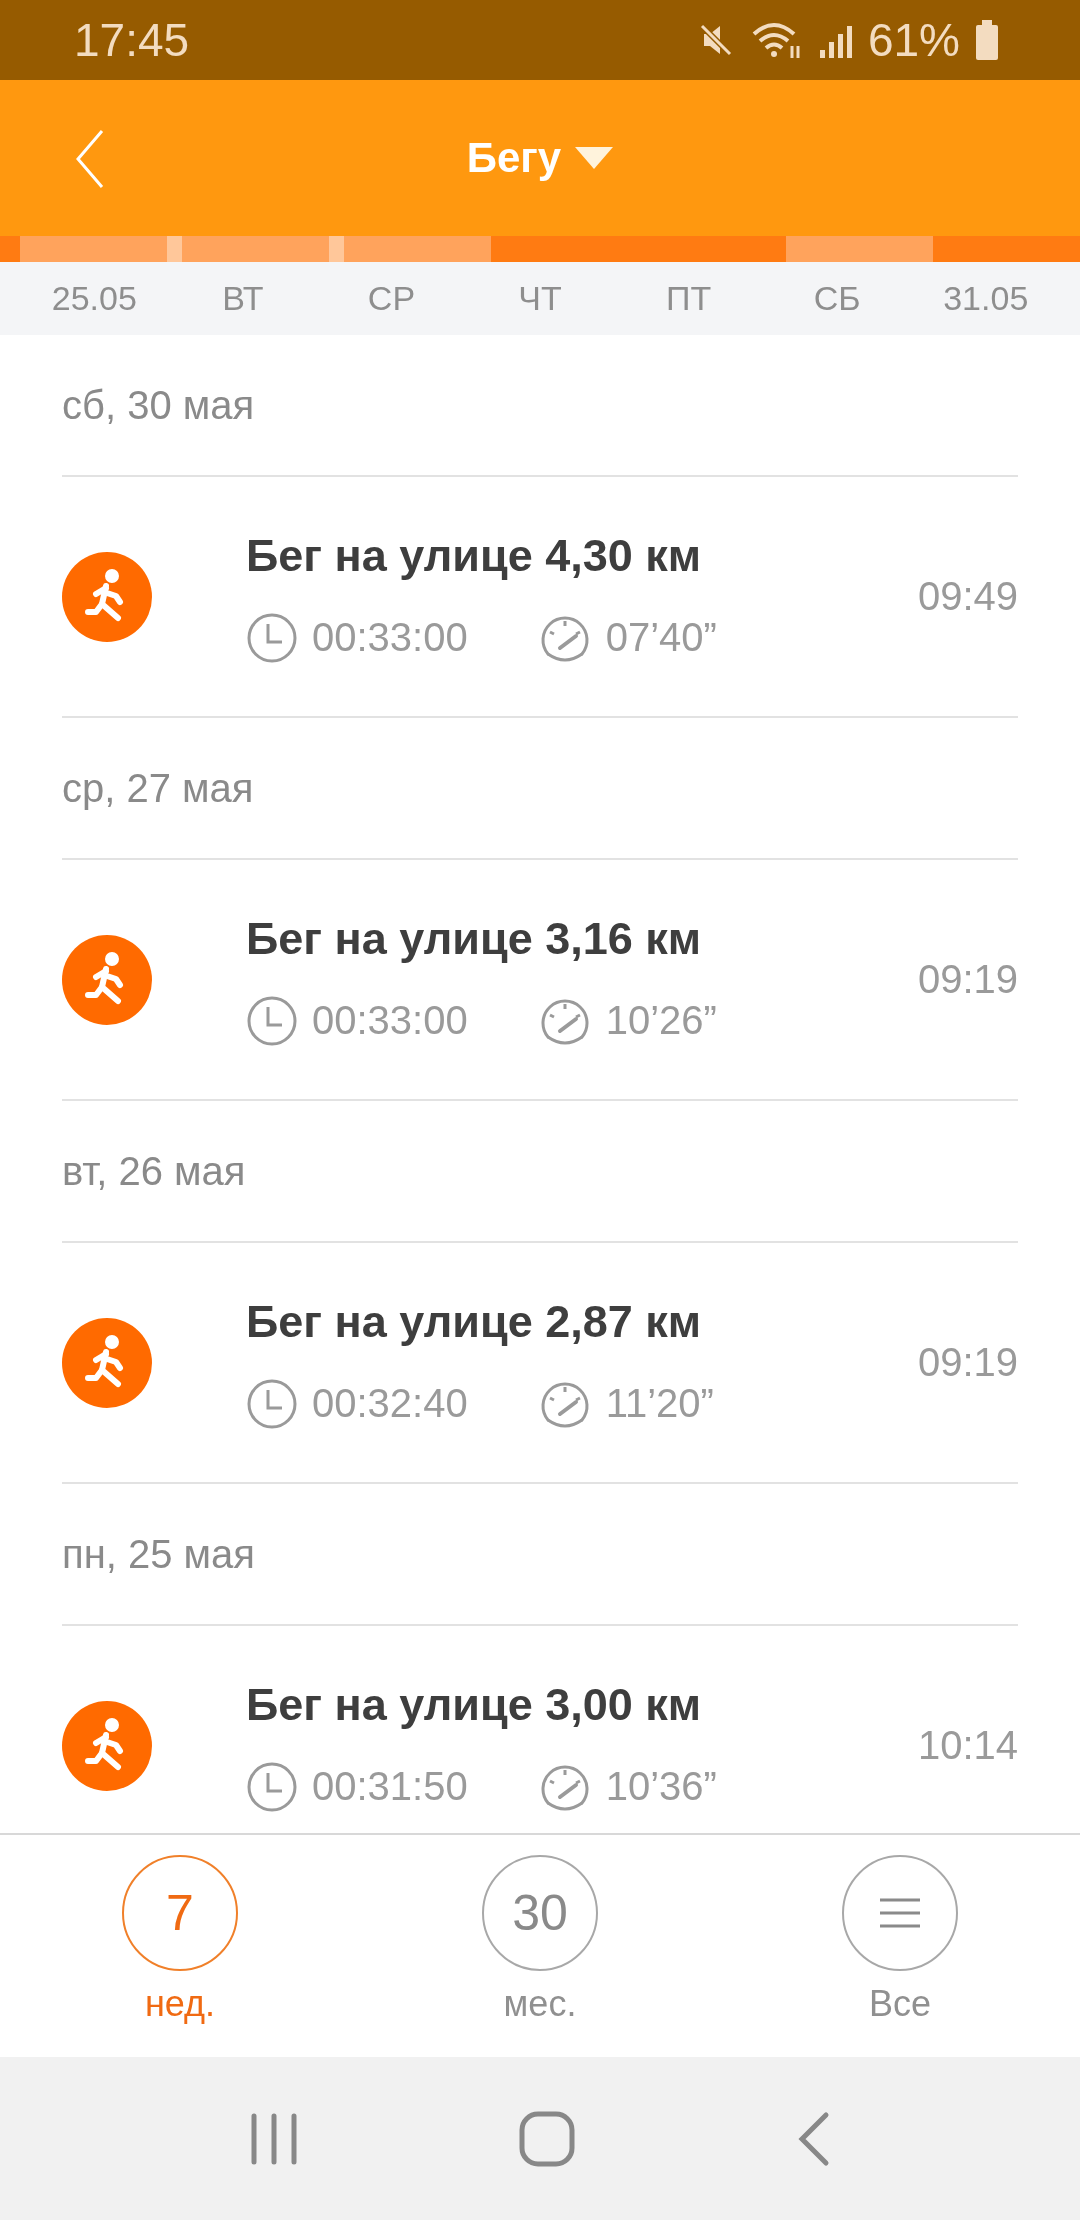 This screenshot has height=2220, width=1080. What do you see at coordinates (987, 40) in the screenshot?
I see `battery-icon` at bounding box center [987, 40].